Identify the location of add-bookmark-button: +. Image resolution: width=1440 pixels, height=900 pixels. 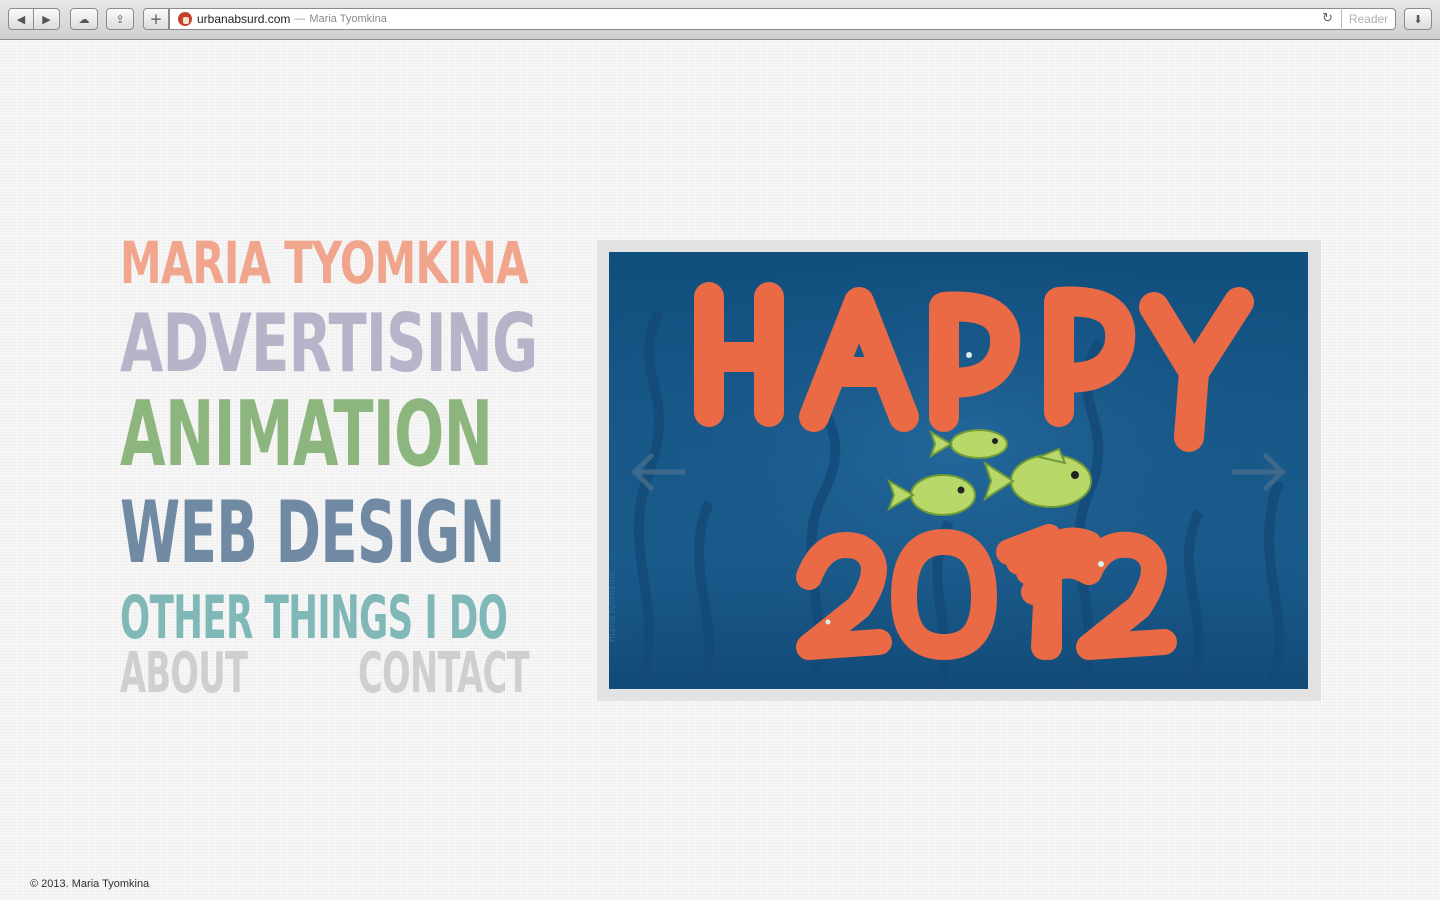
(156, 19).